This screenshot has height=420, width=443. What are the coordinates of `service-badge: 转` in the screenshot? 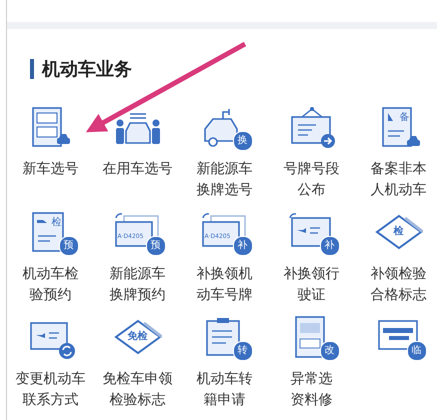 It's located at (242, 351).